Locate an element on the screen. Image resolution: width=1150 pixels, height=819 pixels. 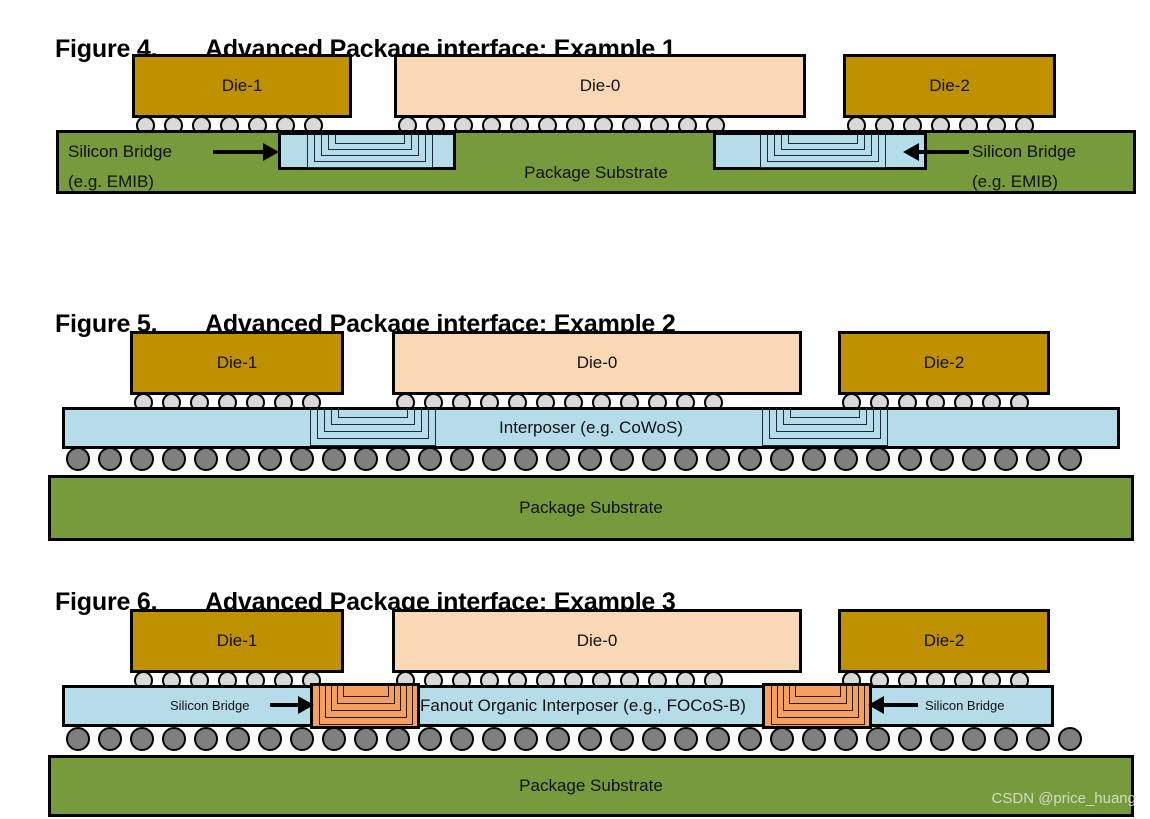
figure-4-silicon-bridge-left is located at coordinates (367, 151).